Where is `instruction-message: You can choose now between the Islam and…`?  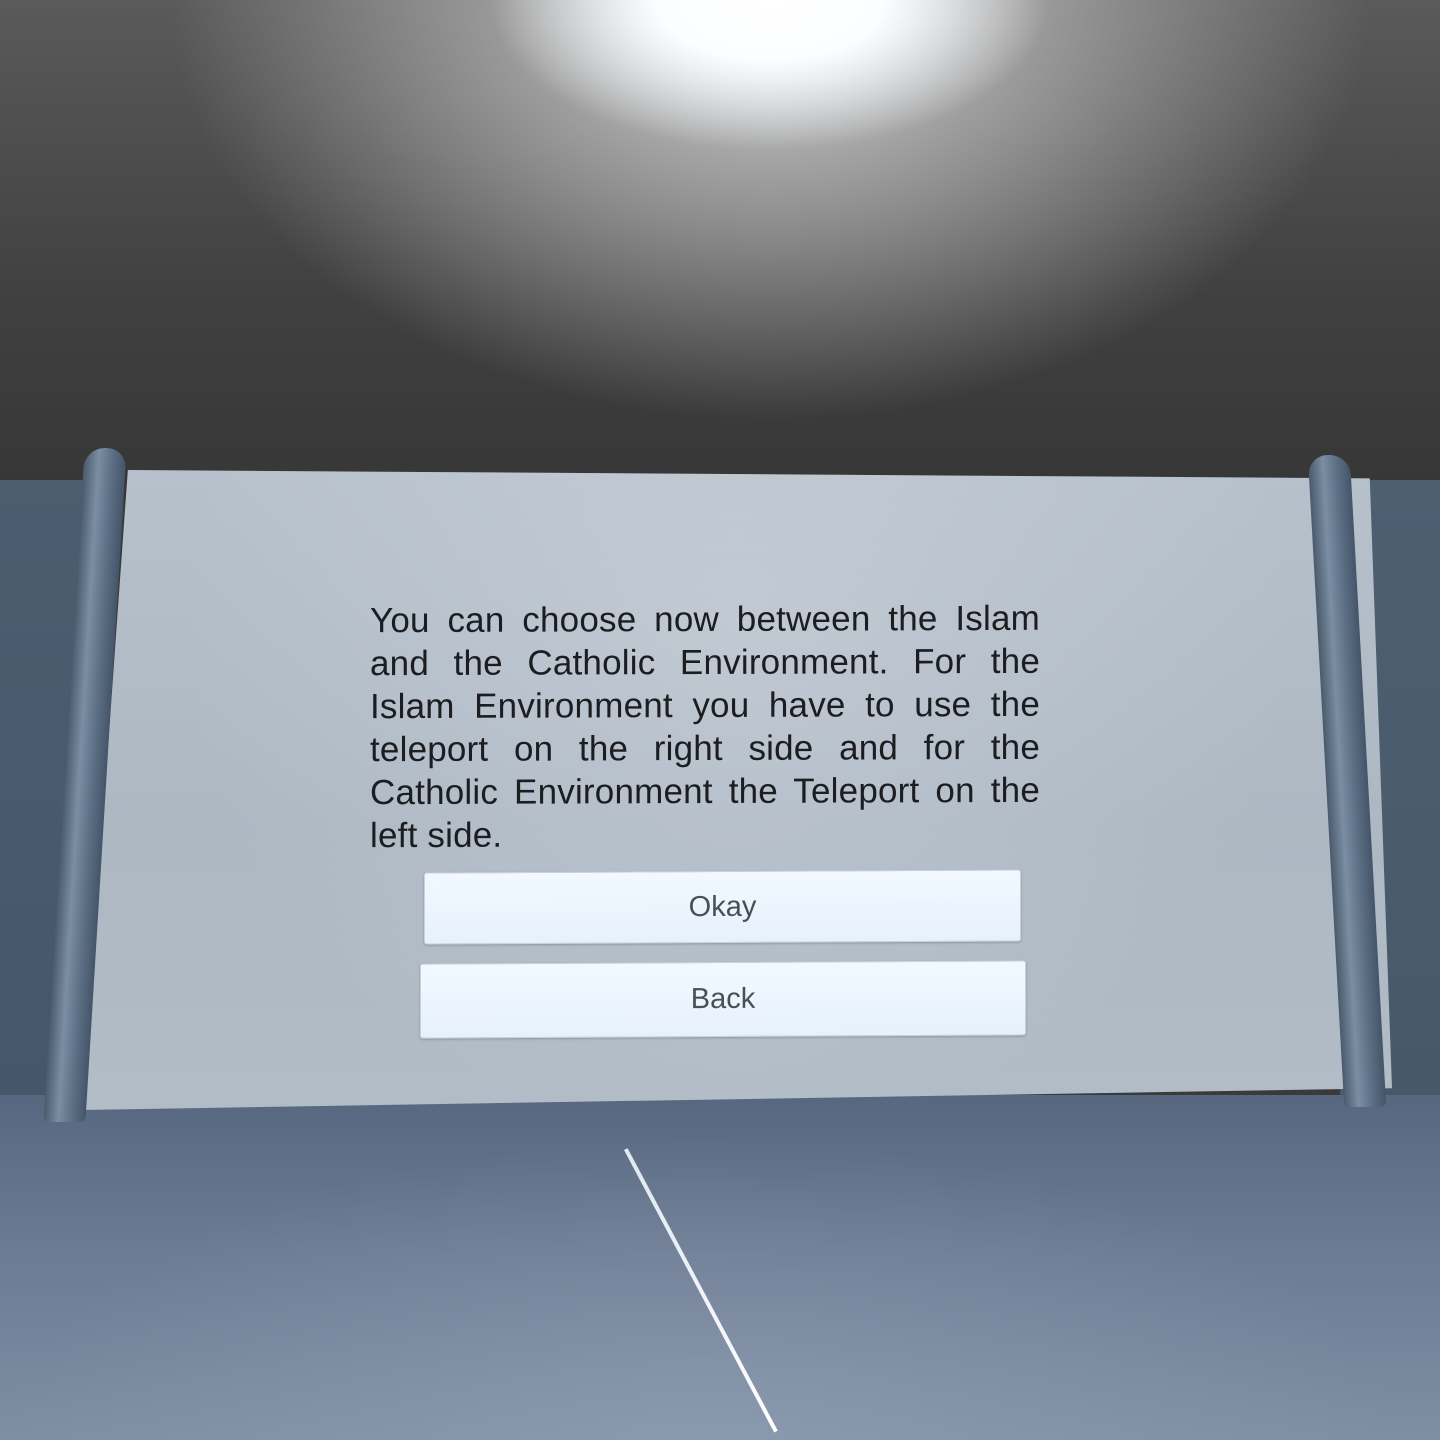 instruction-message: You can choose now between the Islam and… is located at coordinates (705, 727).